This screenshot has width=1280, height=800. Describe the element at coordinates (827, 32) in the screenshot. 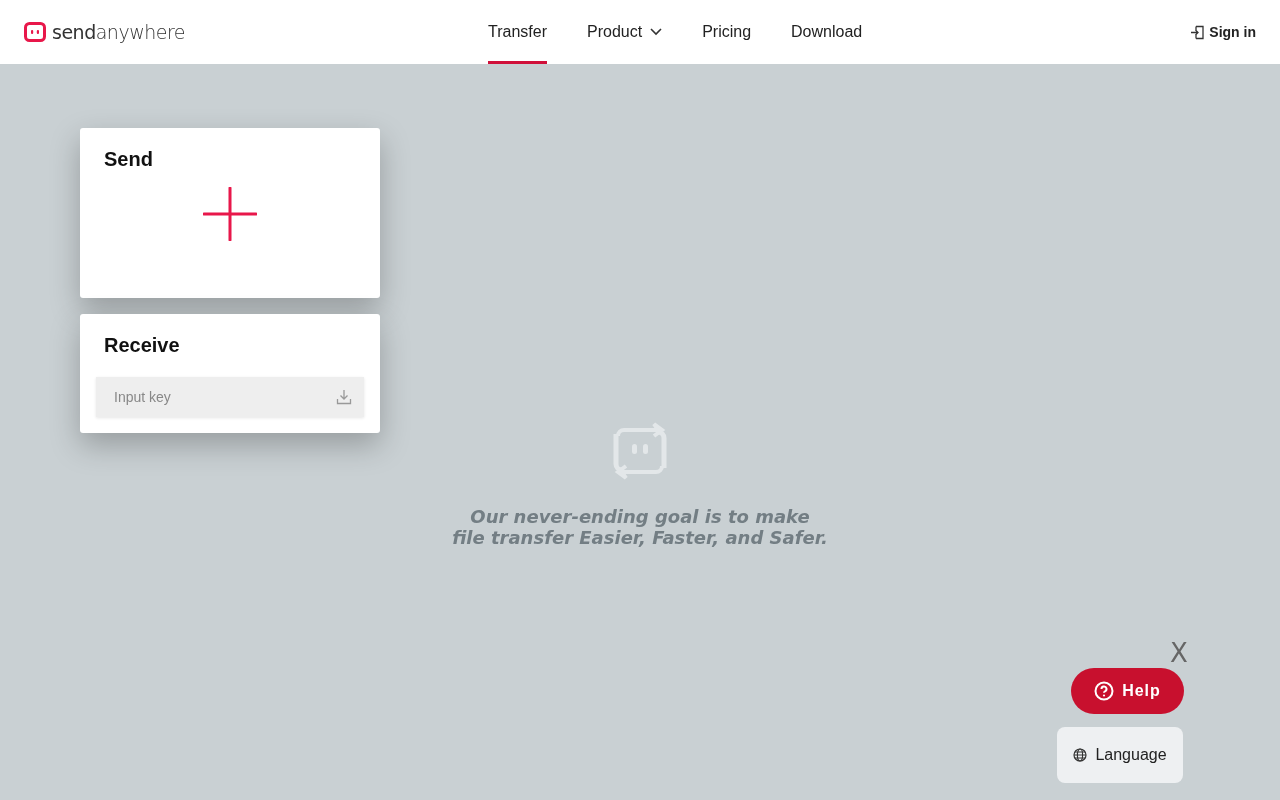

I see `nav-tab: Download` at that location.